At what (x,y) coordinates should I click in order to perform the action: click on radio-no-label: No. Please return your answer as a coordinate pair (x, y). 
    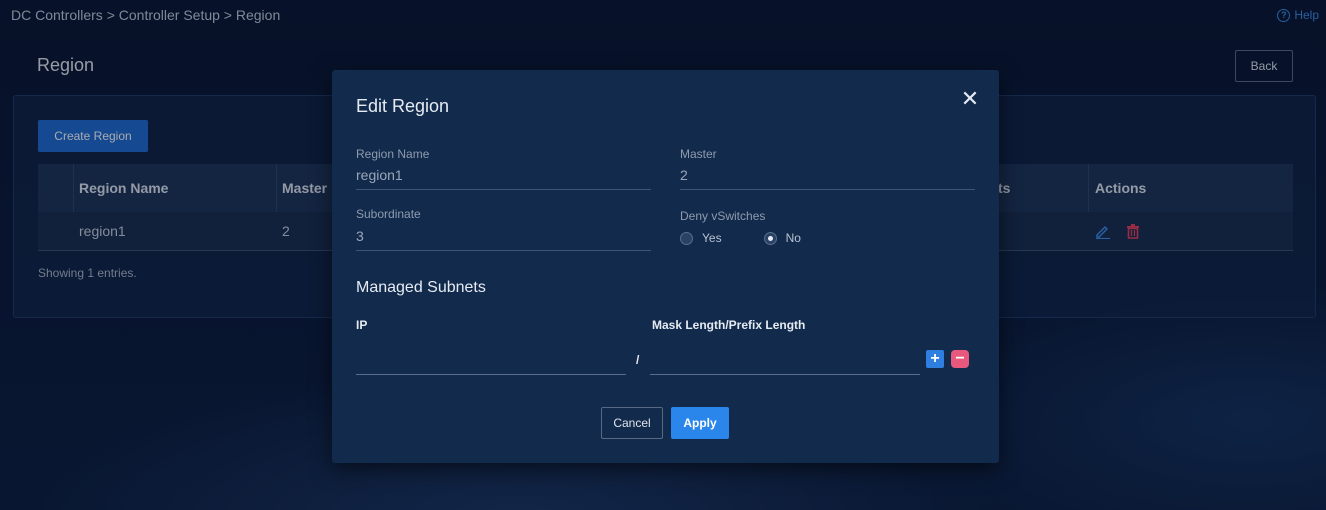
    Looking at the image, I should click on (793, 238).